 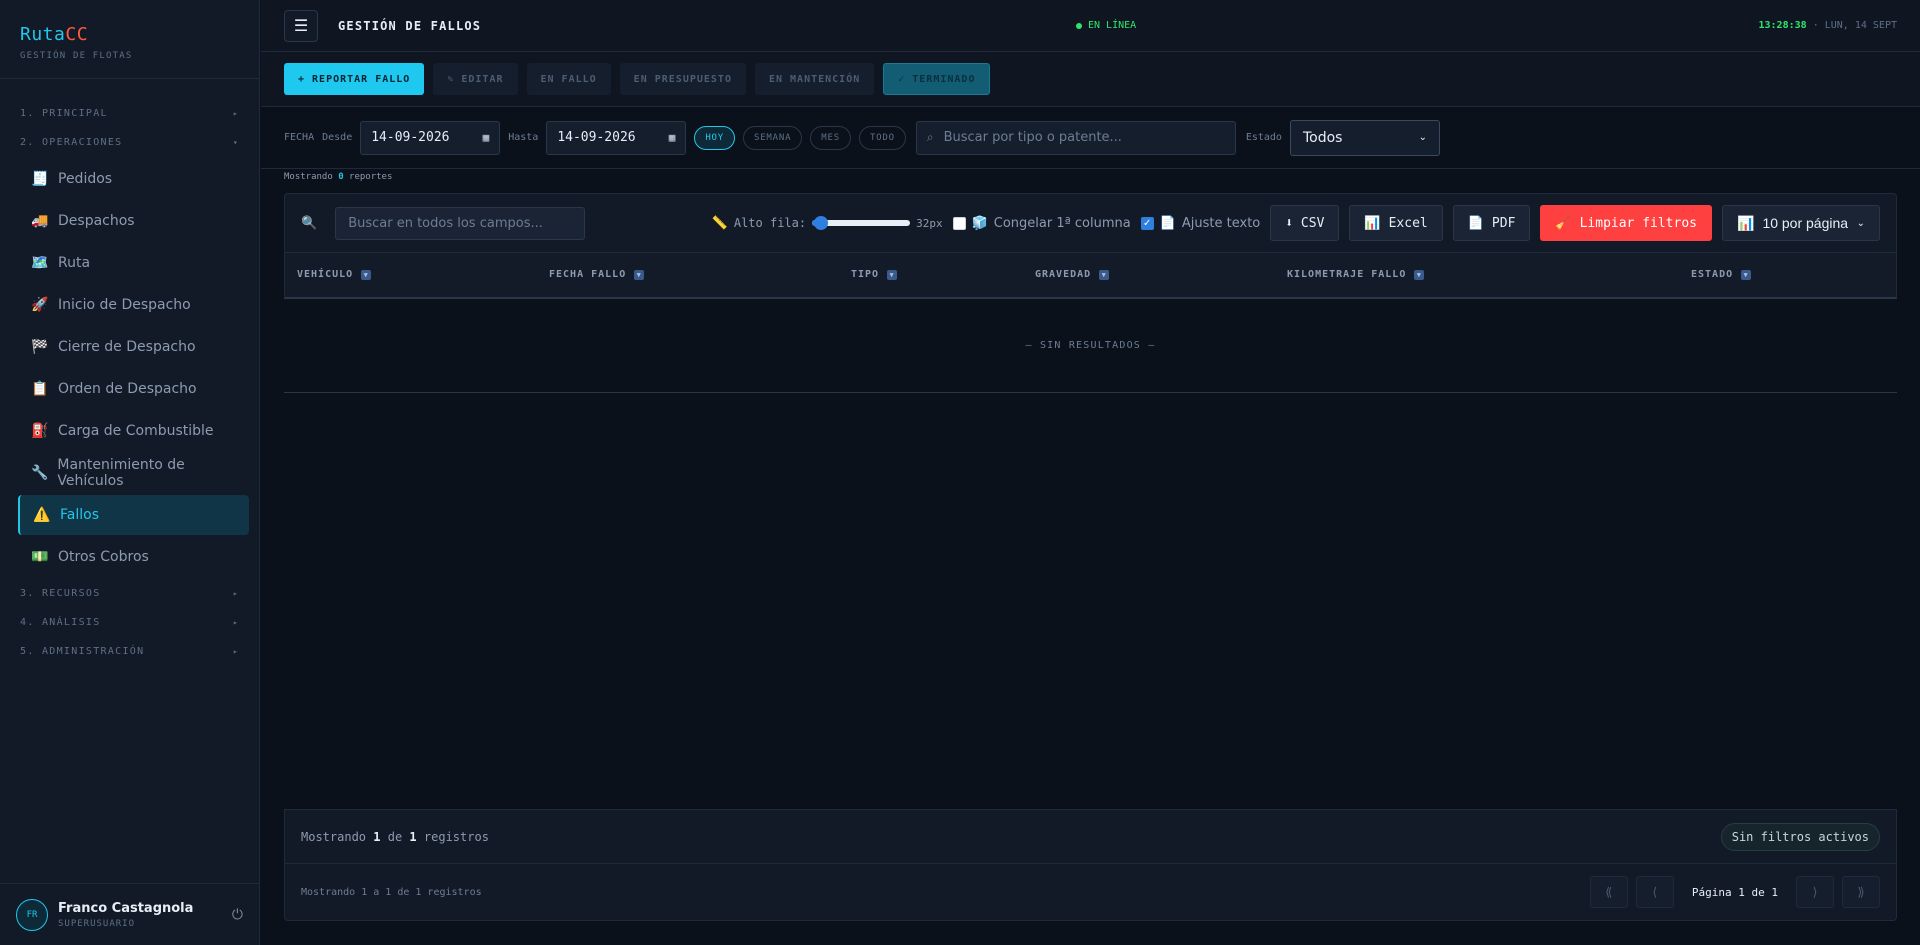 What do you see at coordinates (301, 25) in the screenshot?
I see `menu-icon: ☰` at bounding box center [301, 25].